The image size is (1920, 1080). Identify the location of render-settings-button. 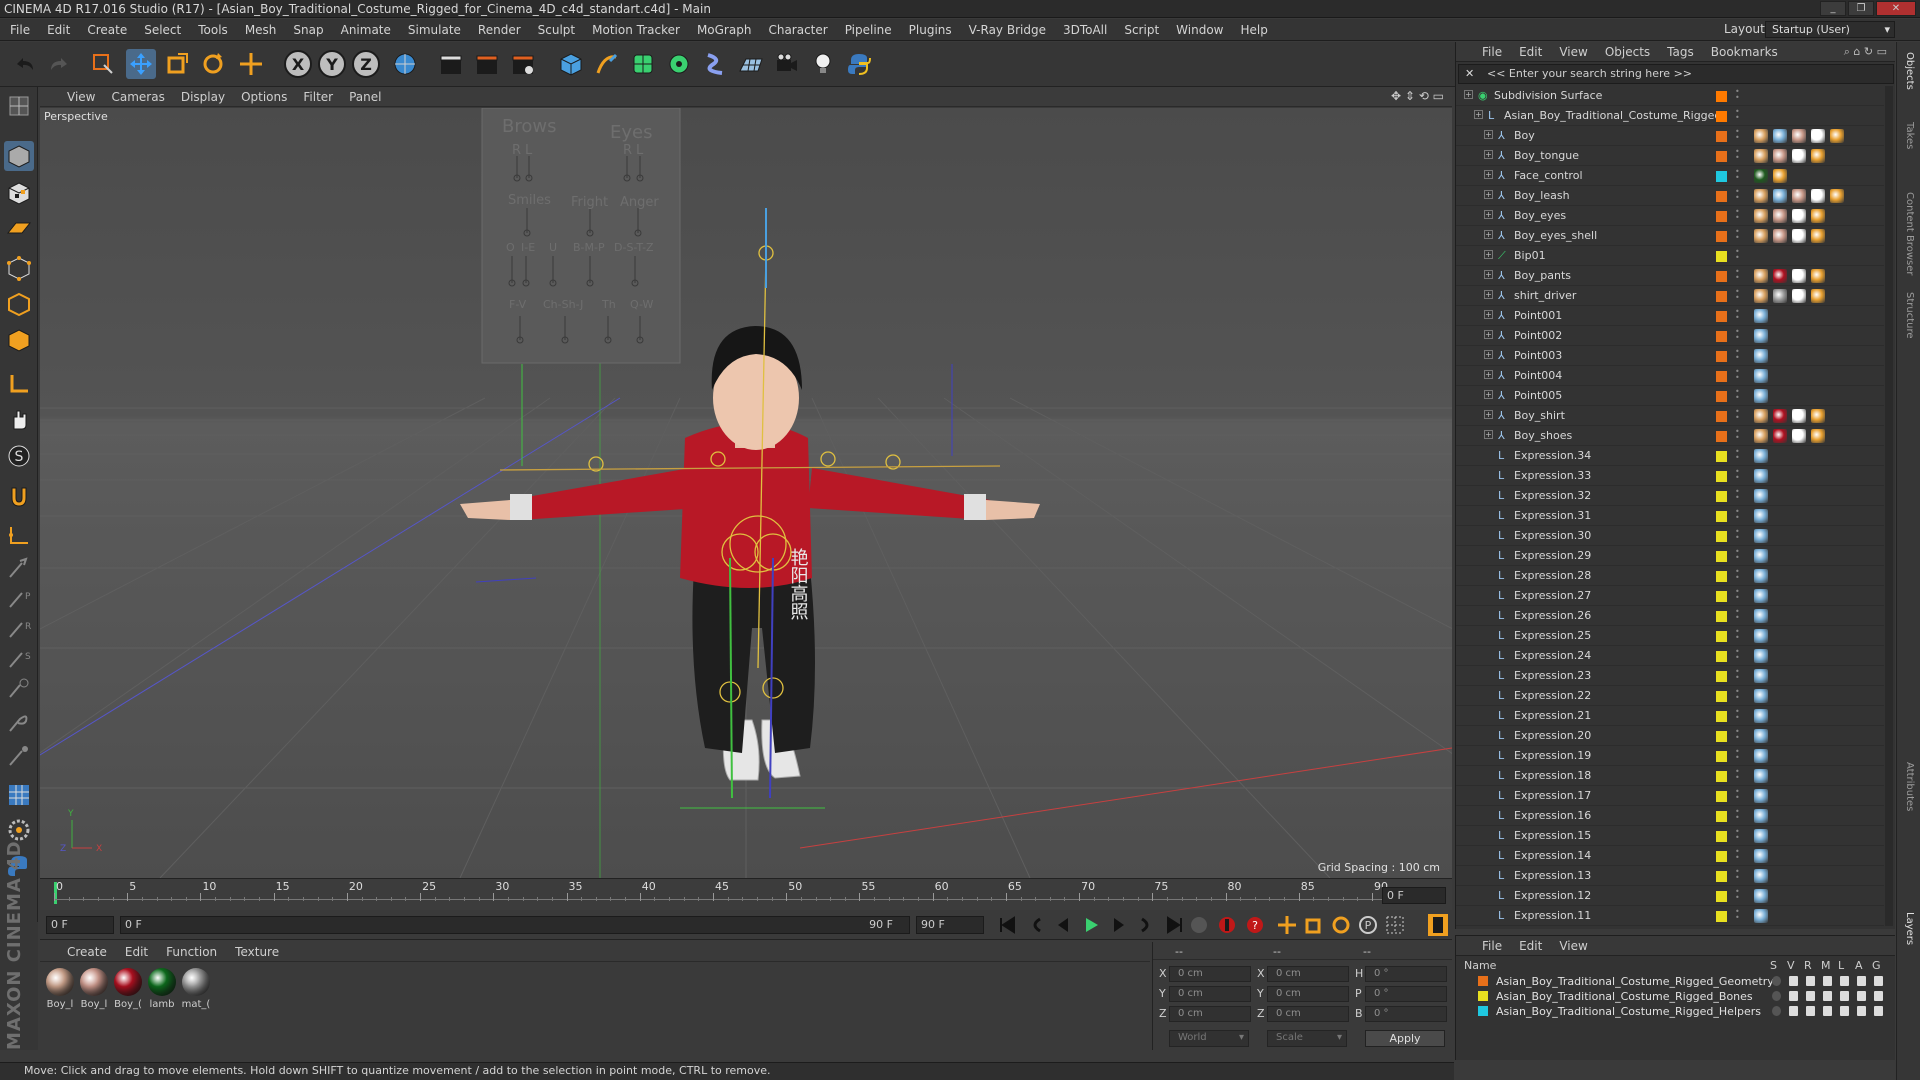
(523, 64).